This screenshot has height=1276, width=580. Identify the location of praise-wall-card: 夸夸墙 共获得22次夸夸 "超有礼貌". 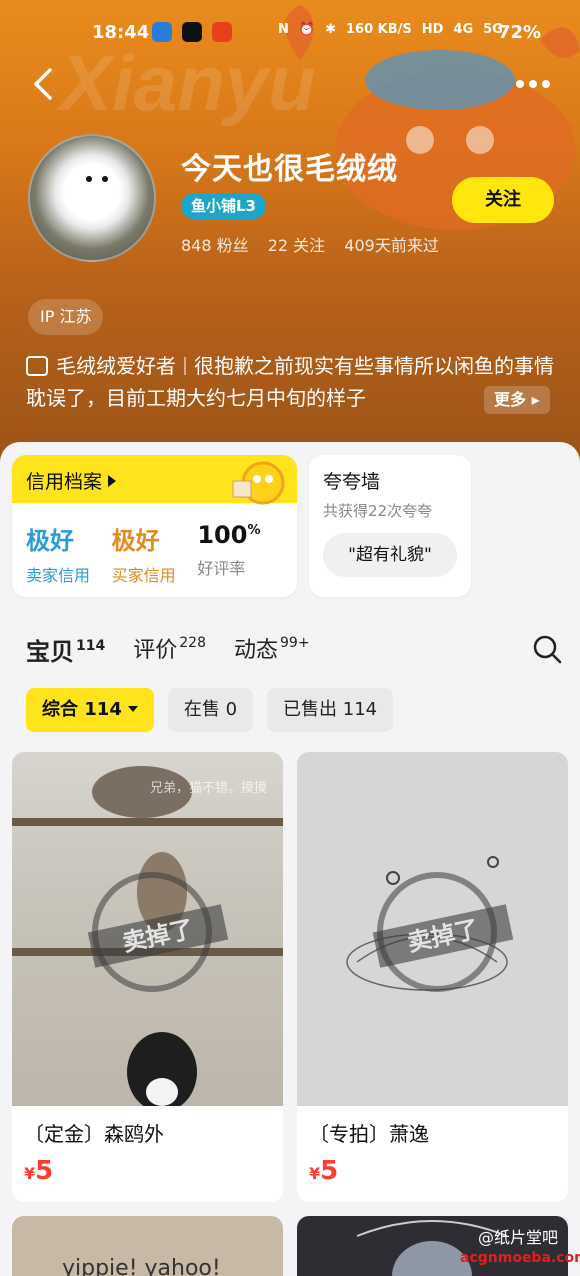
(390, 526).